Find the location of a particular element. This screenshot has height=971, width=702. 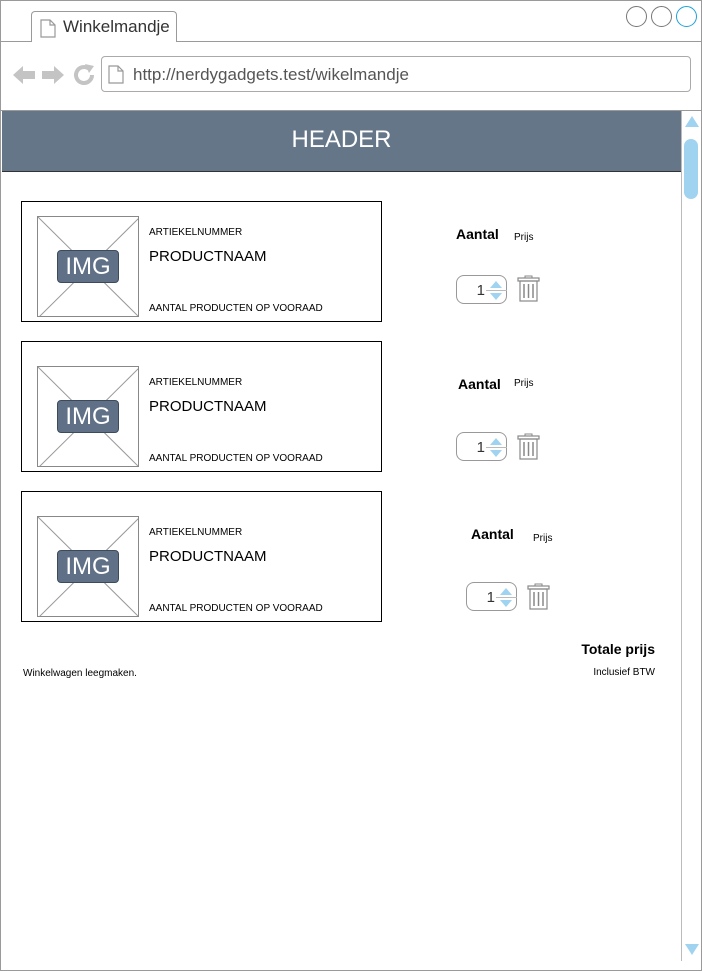

empty-cart-link: Winkelwagen leegmaken. is located at coordinates (80, 673).